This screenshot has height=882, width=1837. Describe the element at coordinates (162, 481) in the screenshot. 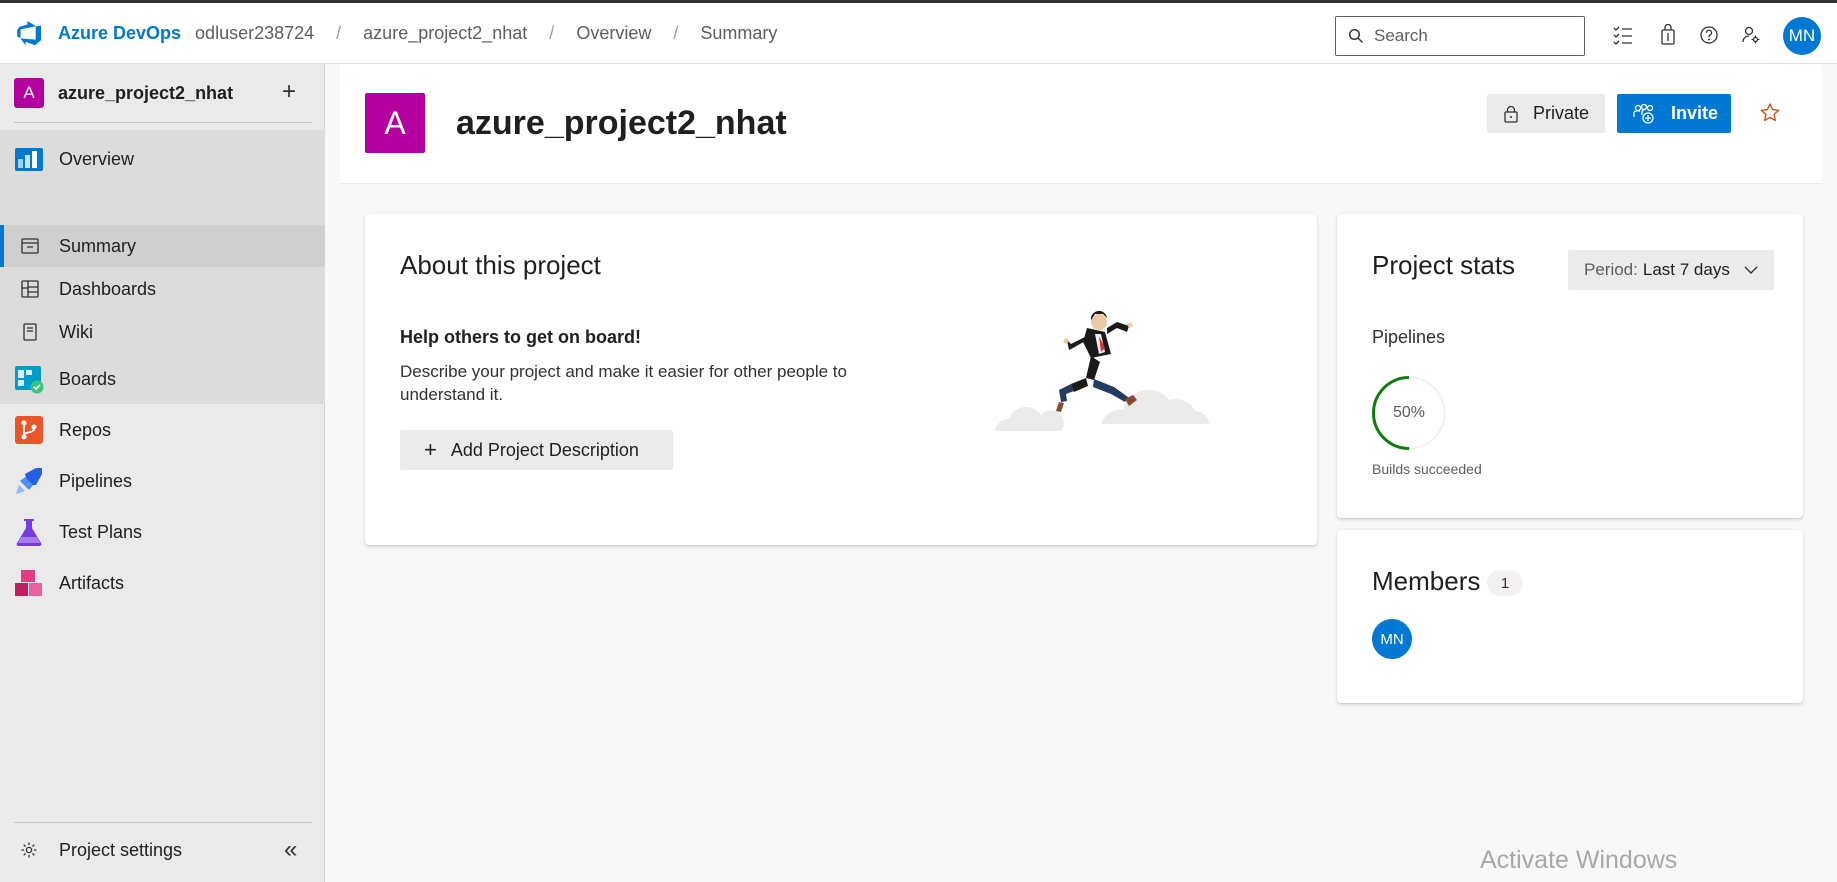

I see `sidebar-item-pipelines: Pipelines` at that location.